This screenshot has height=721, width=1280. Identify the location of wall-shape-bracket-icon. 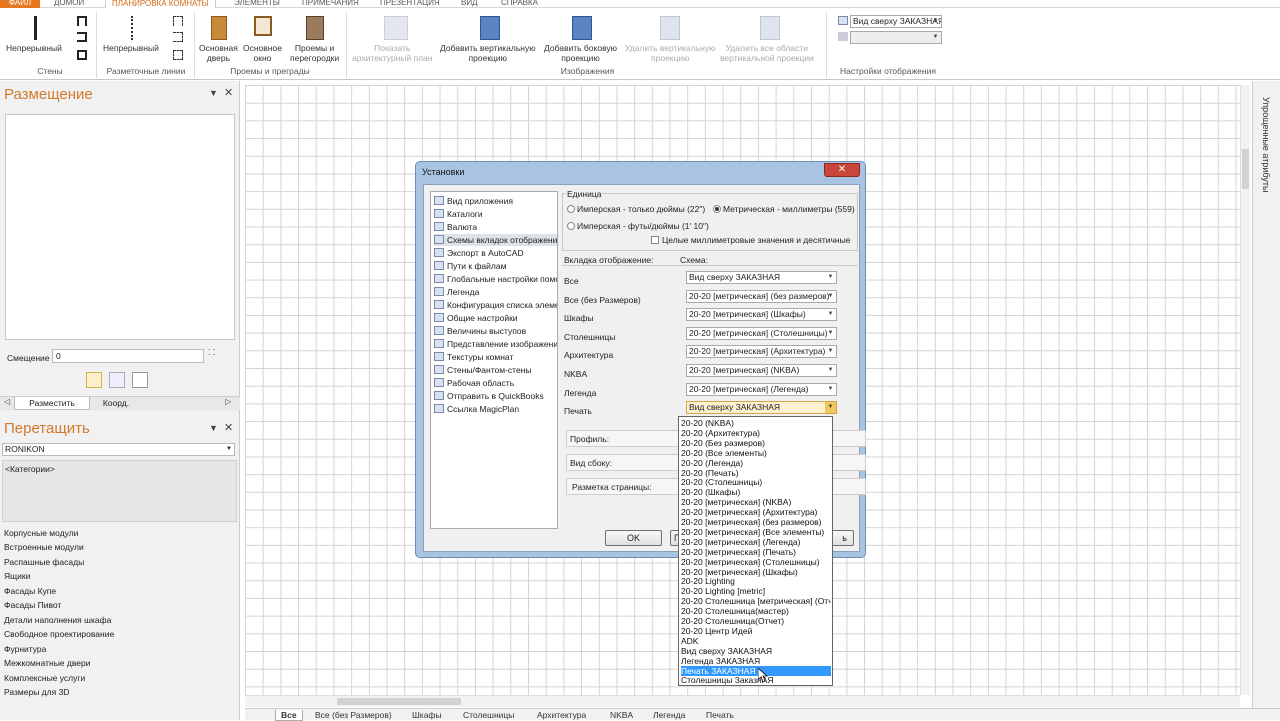
(82, 37).